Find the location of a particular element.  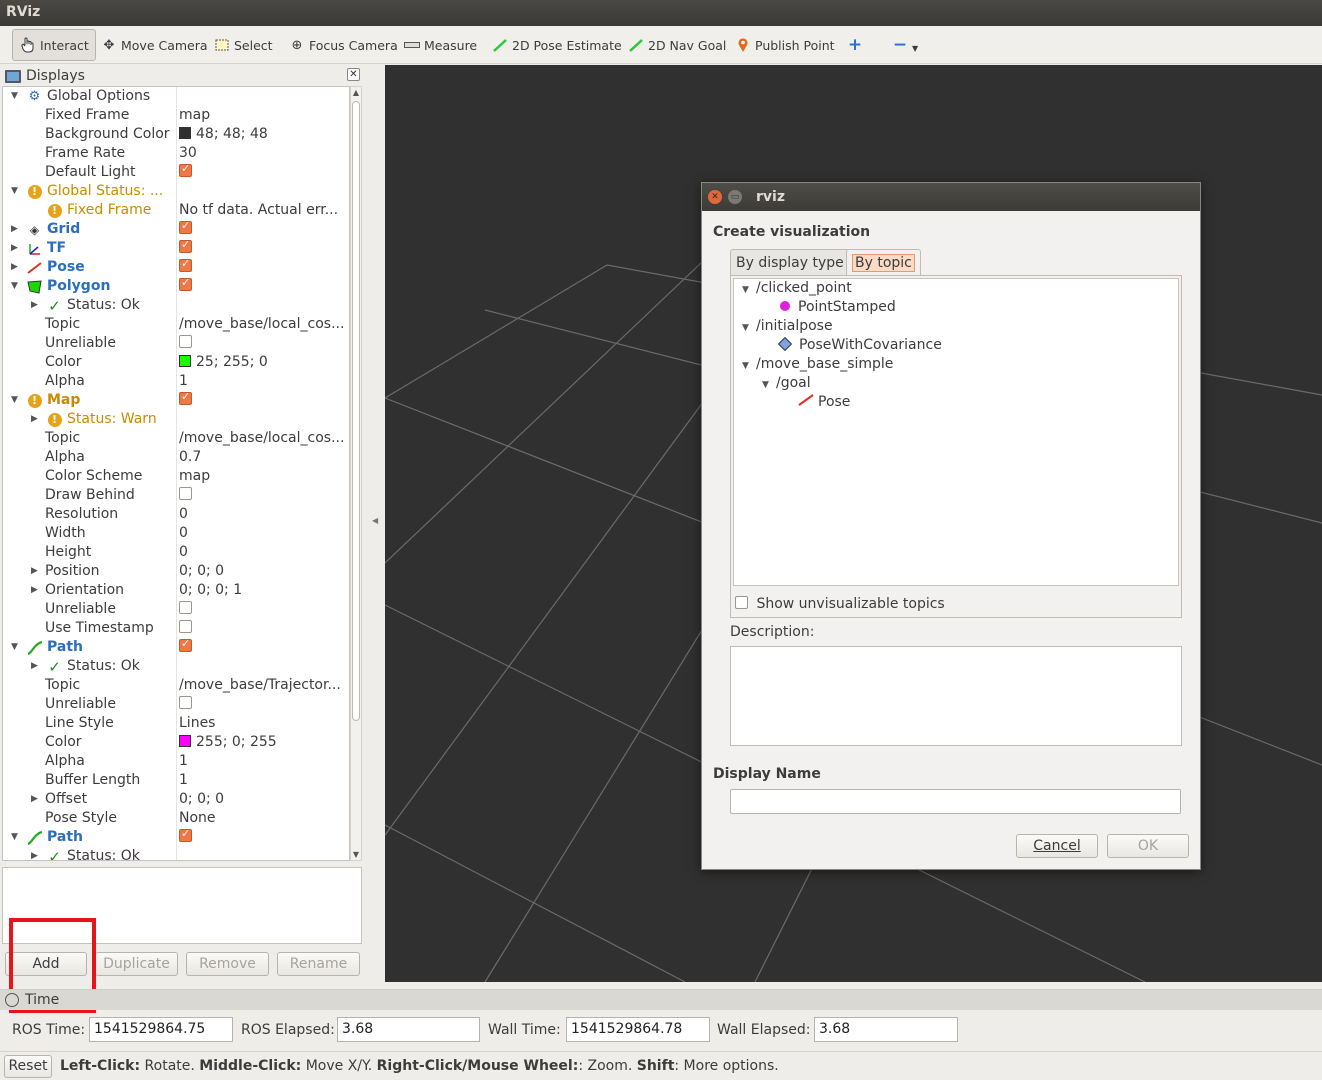

tool-2d-nav-goal: 2D Nav Goal is located at coordinates (676, 45).